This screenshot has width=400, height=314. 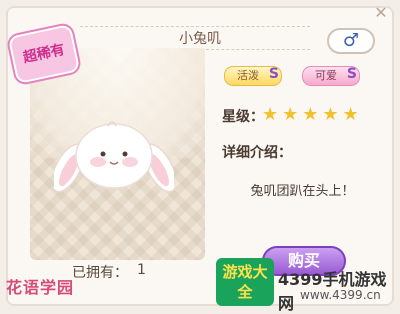 What do you see at coordinates (302, 191) in the screenshot?
I see `item-description: 兔叽团趴在头上！` at bounding box center [302, 191].